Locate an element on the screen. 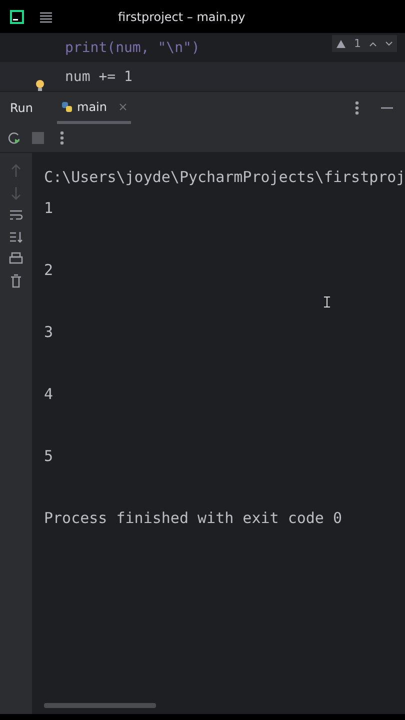 The image size is (405, 720). command-path: C:\Users\joyde\PycharmProjects\firstproj is located at coordinates (224, 177).